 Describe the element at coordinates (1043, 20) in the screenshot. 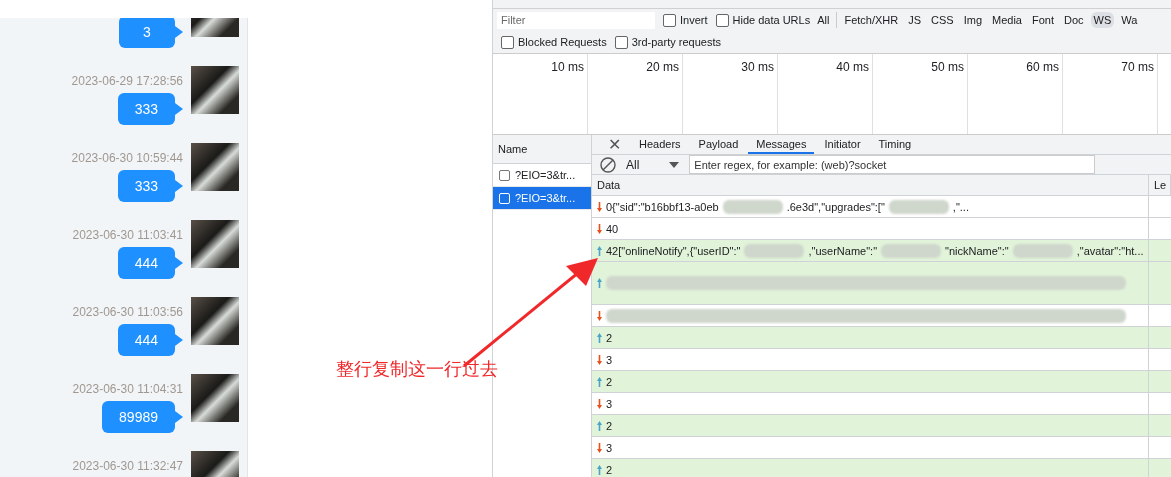

I see `type-filter-button: Font` at that location.